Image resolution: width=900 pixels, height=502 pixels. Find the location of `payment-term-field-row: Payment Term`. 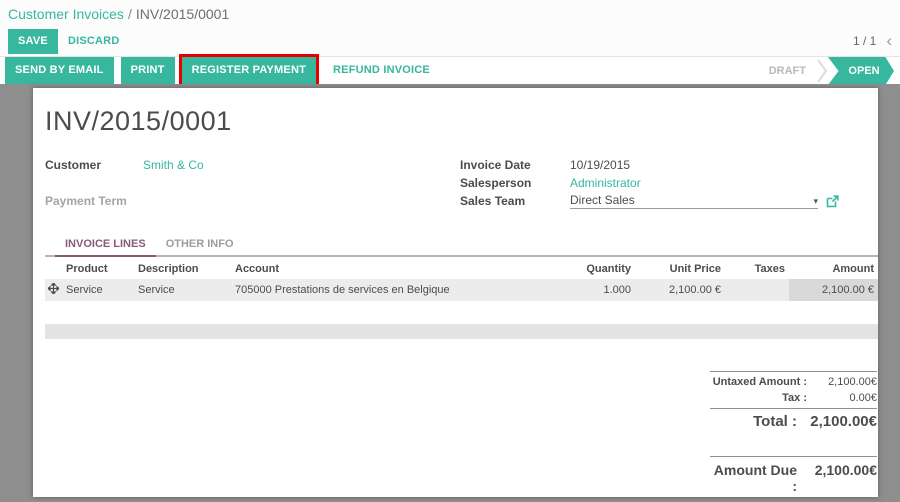

payment-term-field-row: Payment Term is located at coordinates (252, 201).